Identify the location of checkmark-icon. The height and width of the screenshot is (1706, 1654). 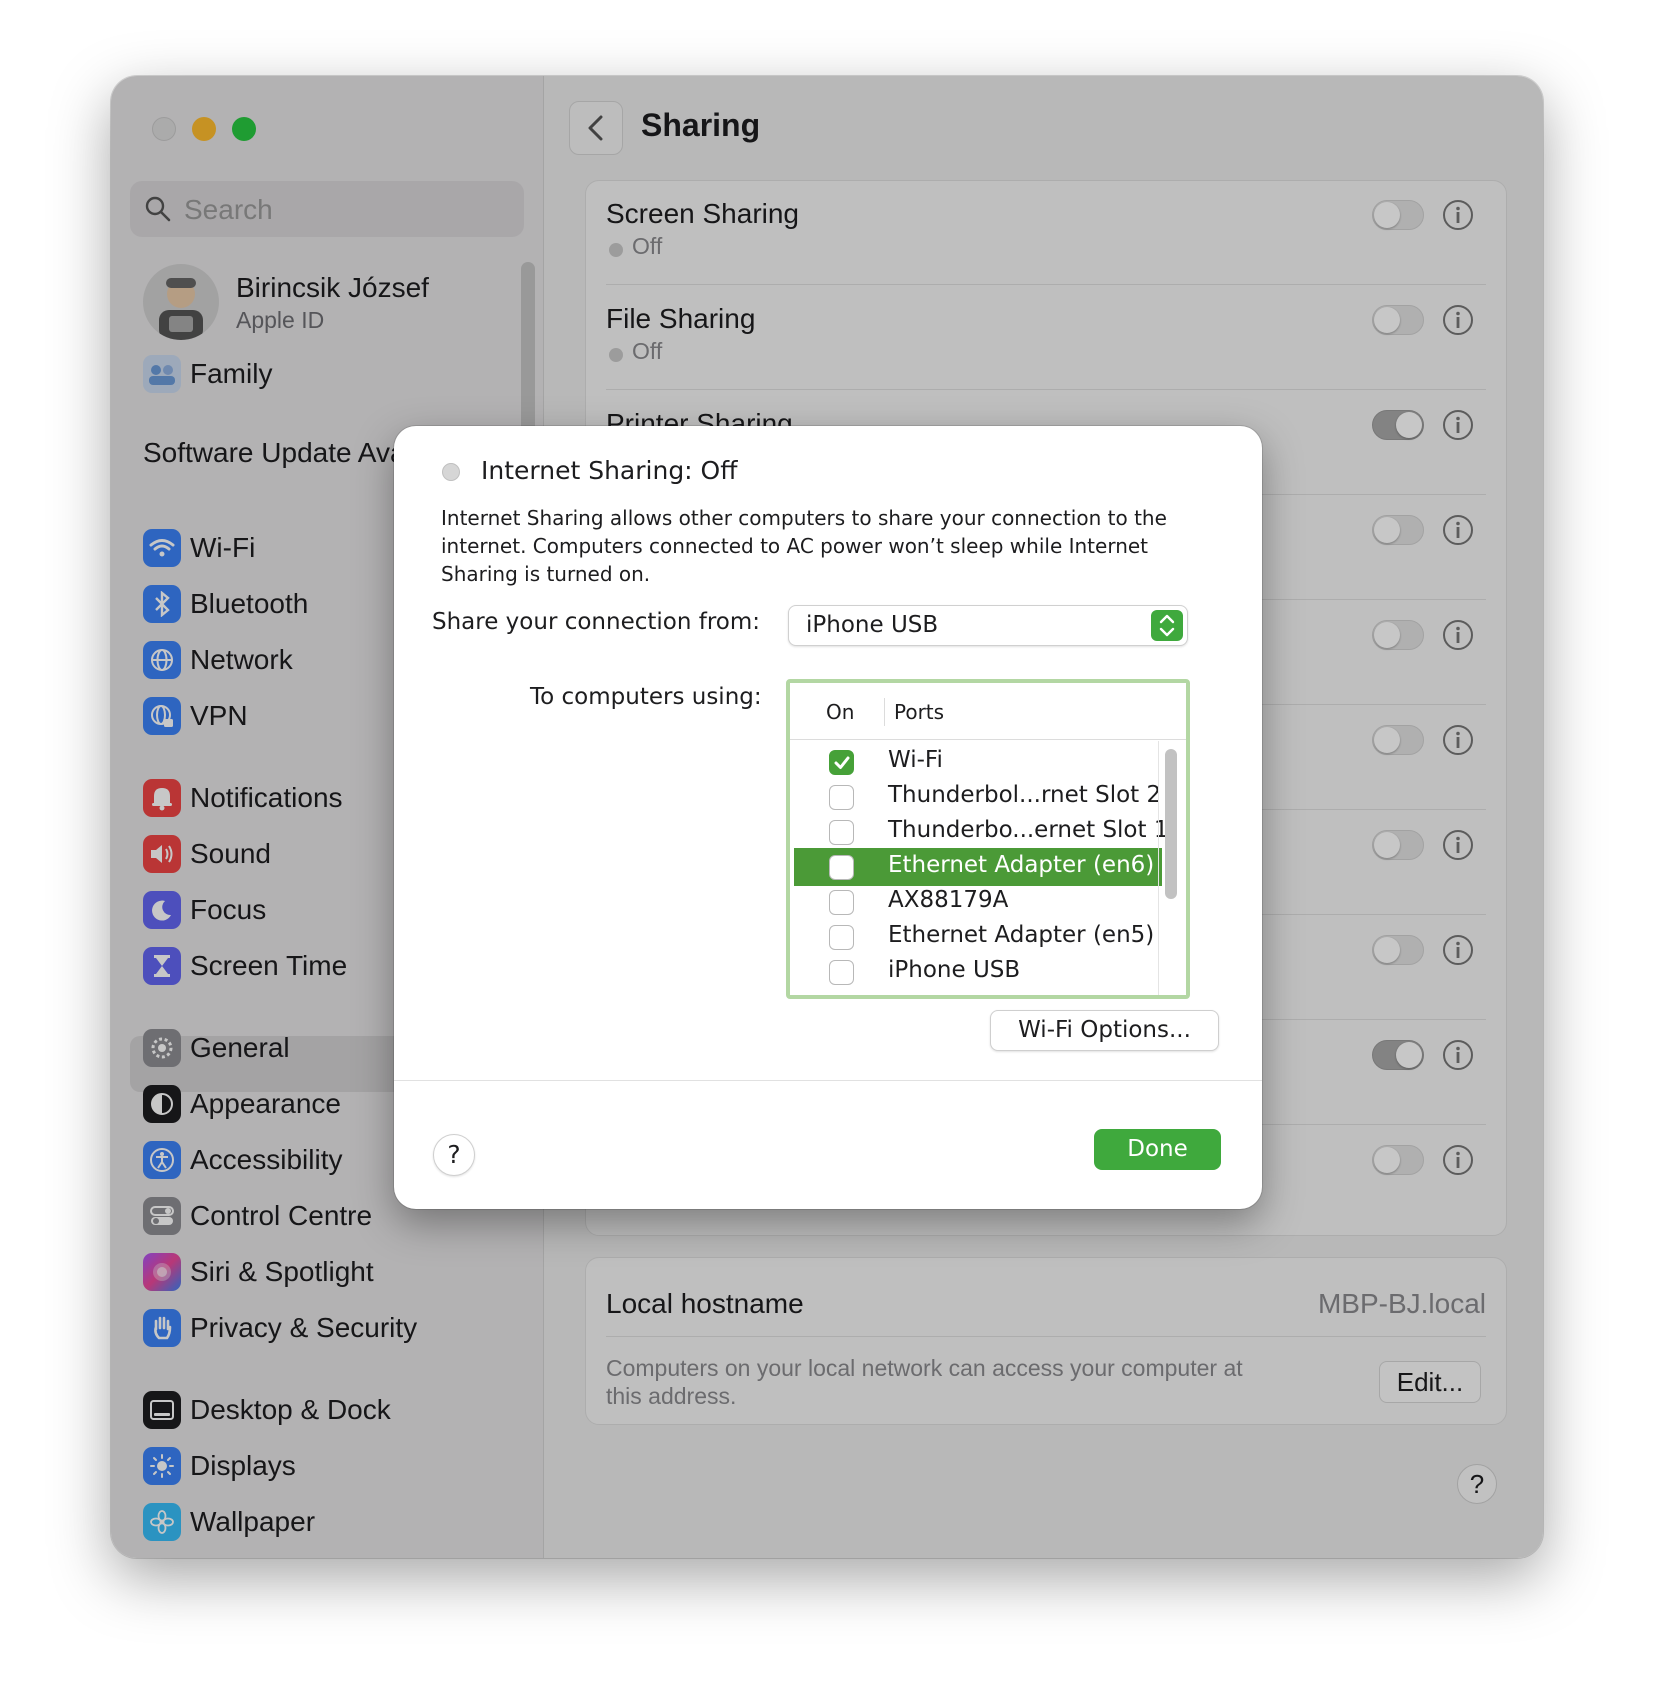
(842, 762).